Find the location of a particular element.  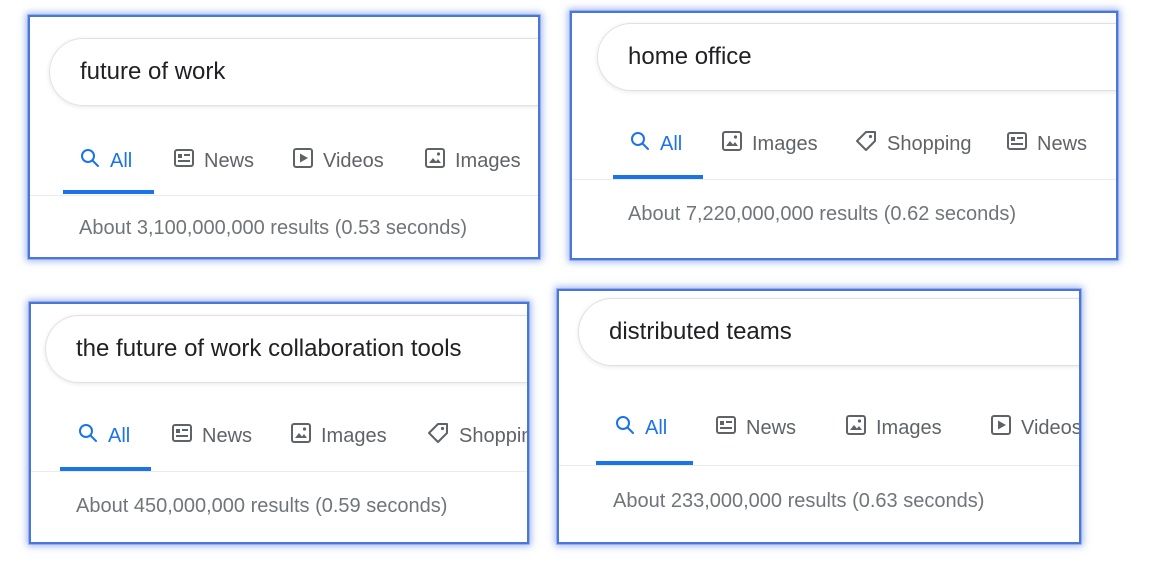

result-stats: About 233,000,000 results (0.63 seconds) is located at coordinates (799, 501).